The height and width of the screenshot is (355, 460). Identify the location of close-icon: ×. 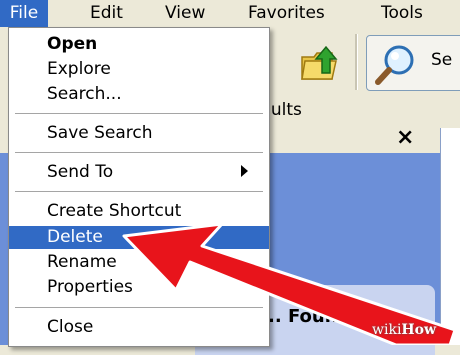
(405, 137).